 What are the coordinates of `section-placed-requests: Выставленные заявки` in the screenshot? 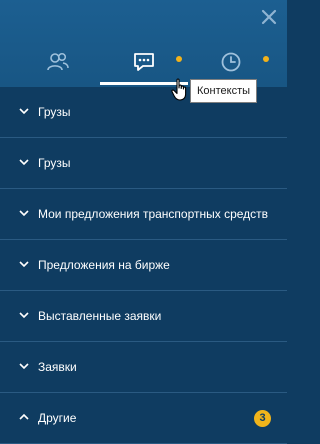 It's located at (143, 316).